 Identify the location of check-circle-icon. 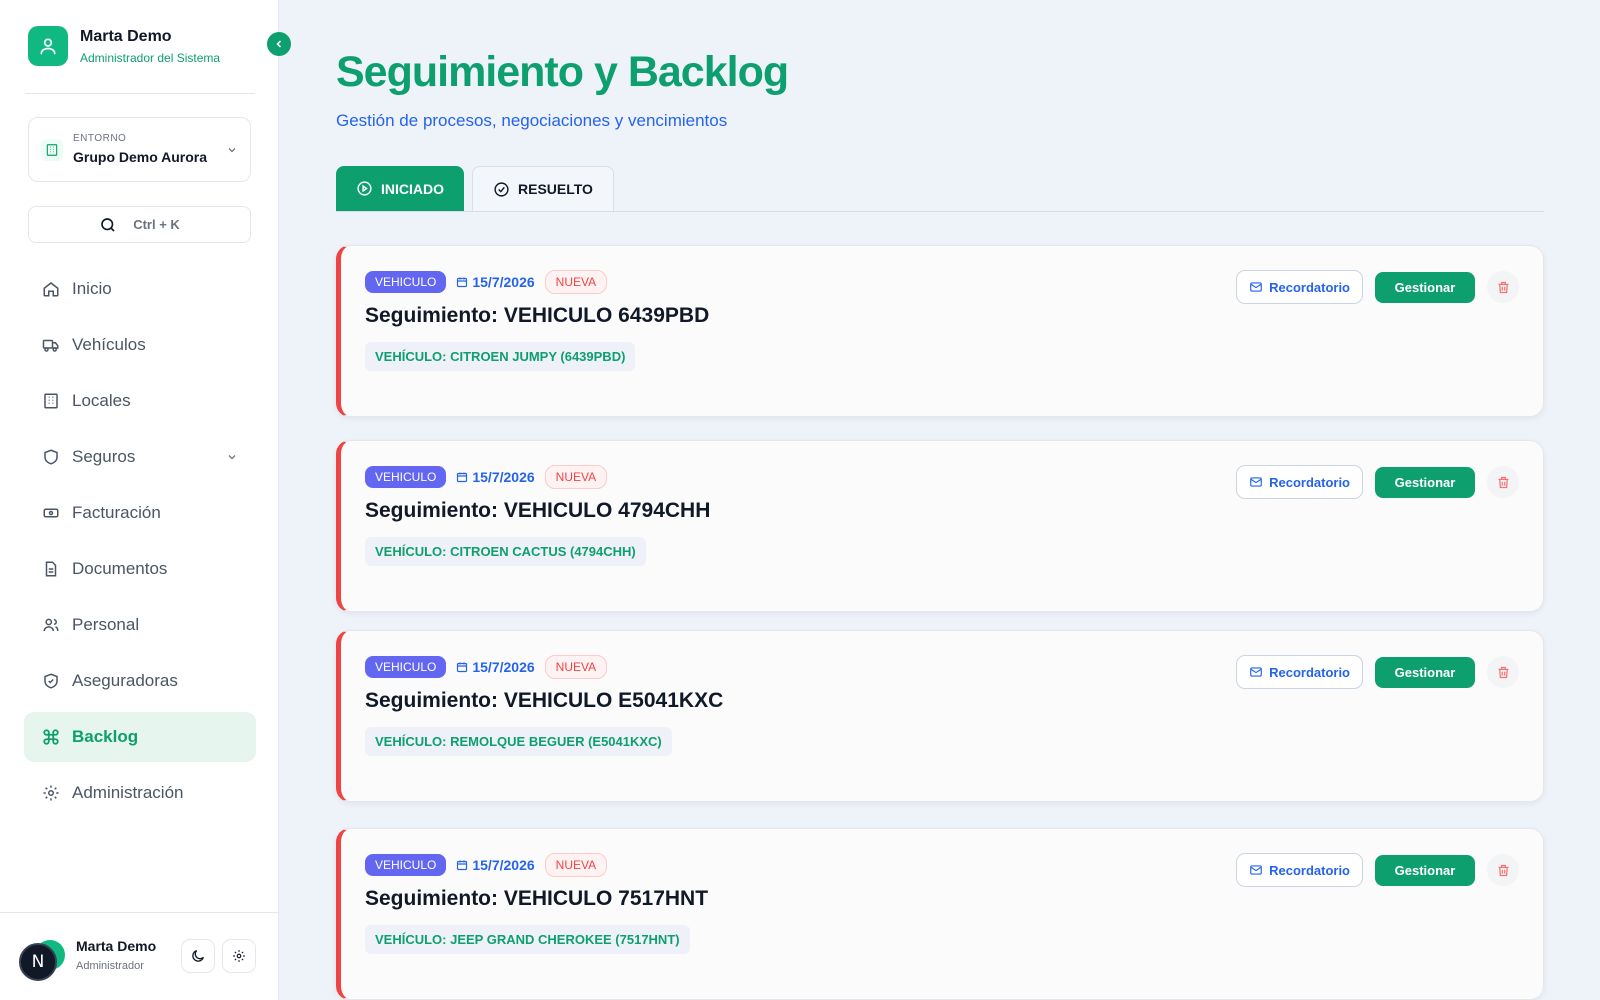
(501, 189).